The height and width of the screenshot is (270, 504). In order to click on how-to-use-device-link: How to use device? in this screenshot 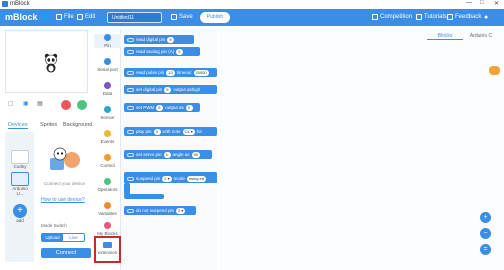, I will do `click(63, 200)`.